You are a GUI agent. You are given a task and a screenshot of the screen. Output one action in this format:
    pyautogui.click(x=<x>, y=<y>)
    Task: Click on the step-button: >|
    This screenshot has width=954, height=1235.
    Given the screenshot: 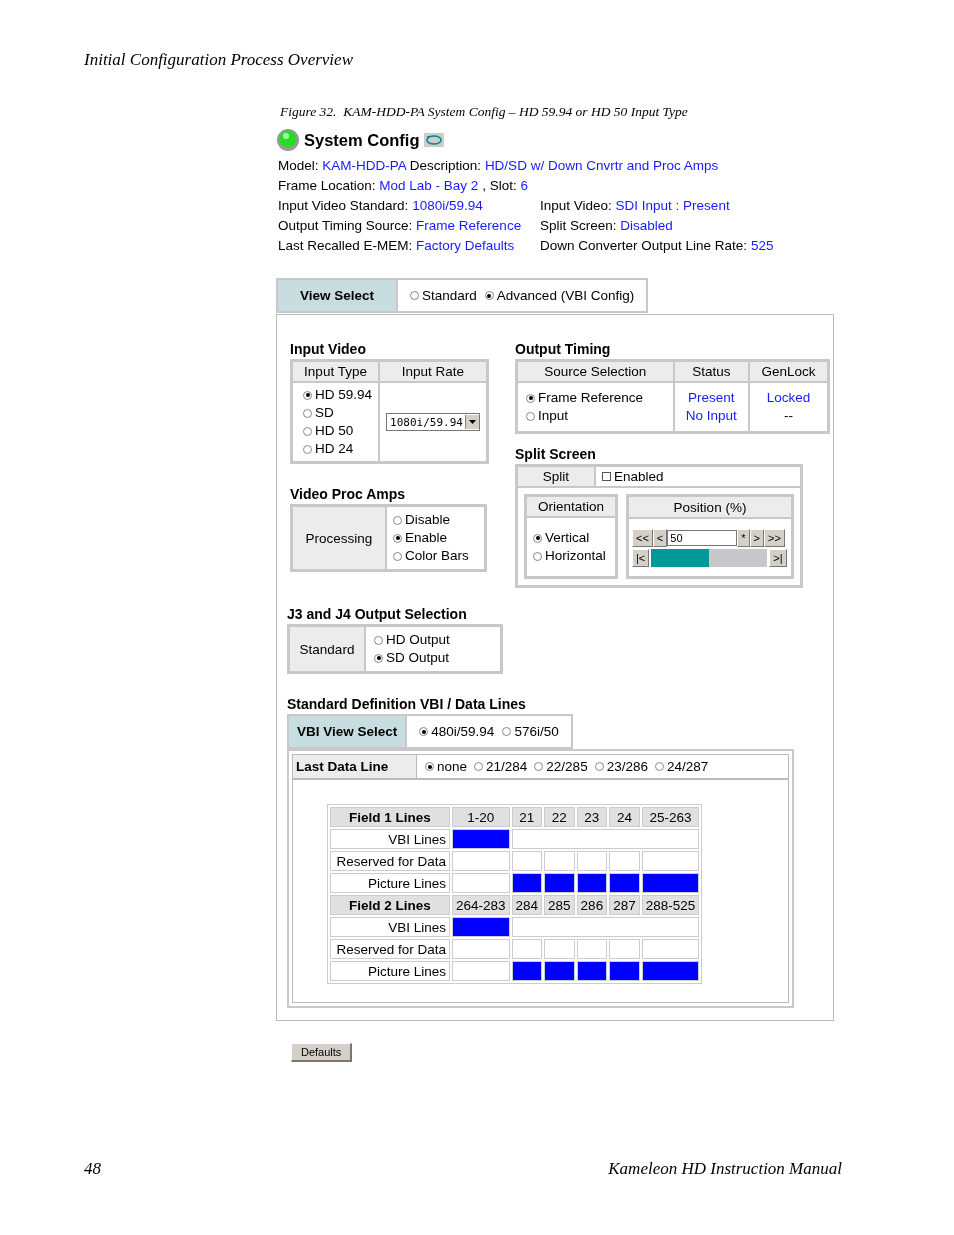 What is the action you would take?
    pyautogui.click(x=778, y=557)
    